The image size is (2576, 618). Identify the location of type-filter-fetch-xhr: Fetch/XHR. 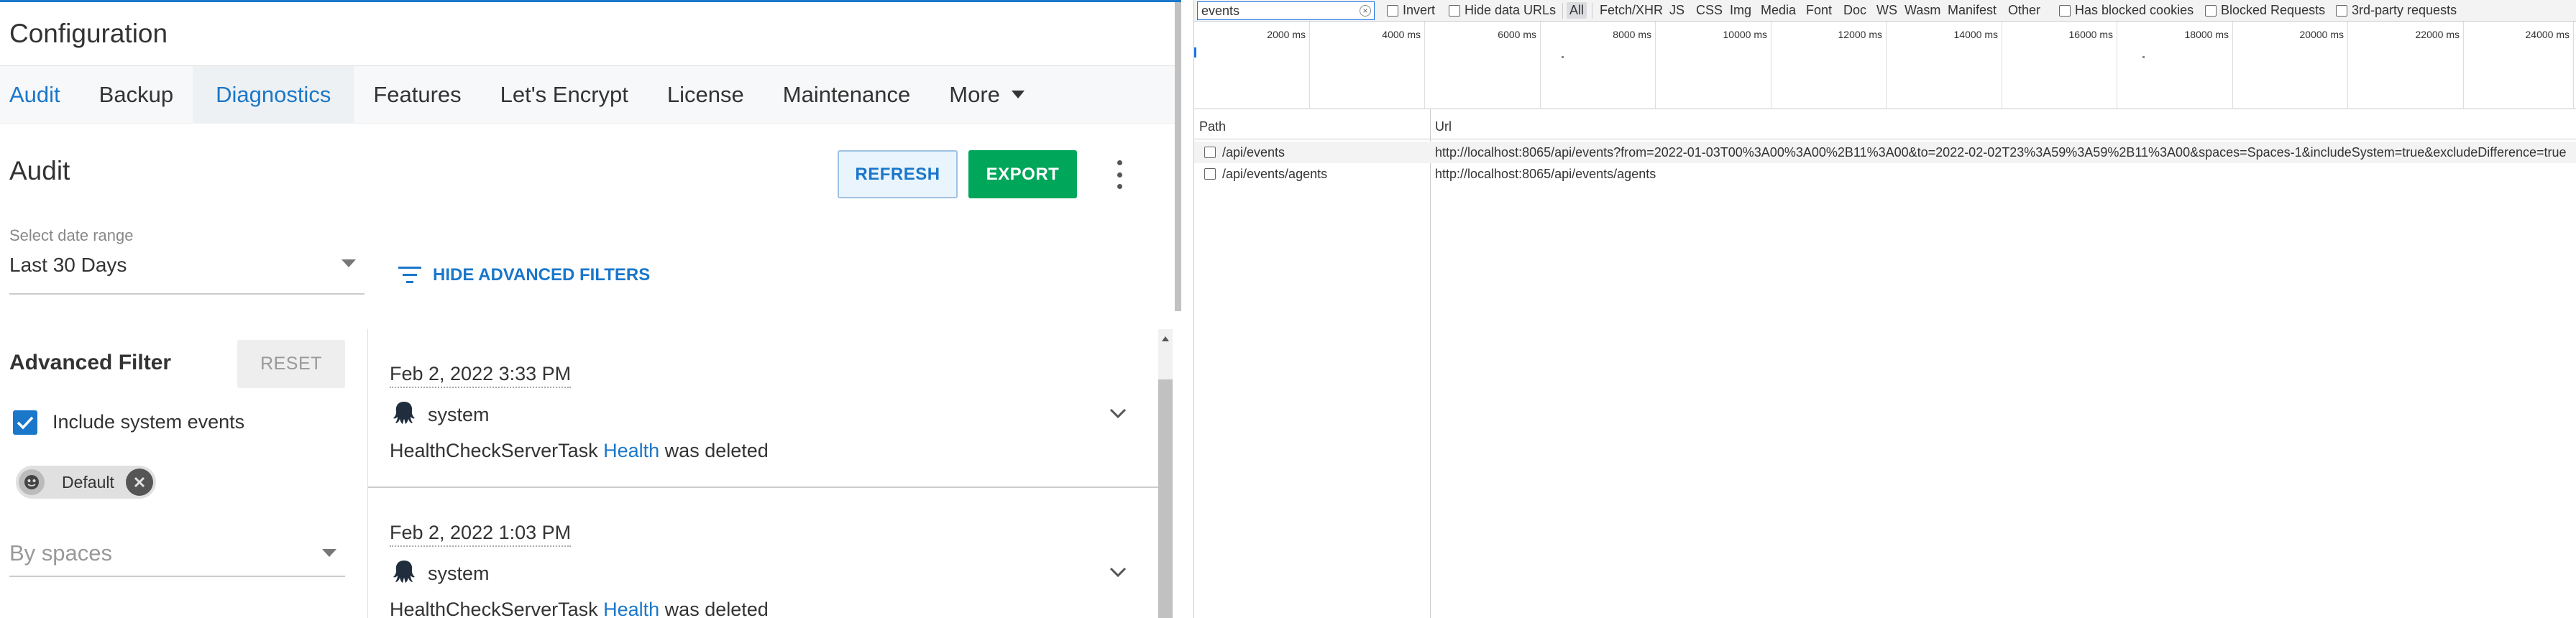
(1631, 10).